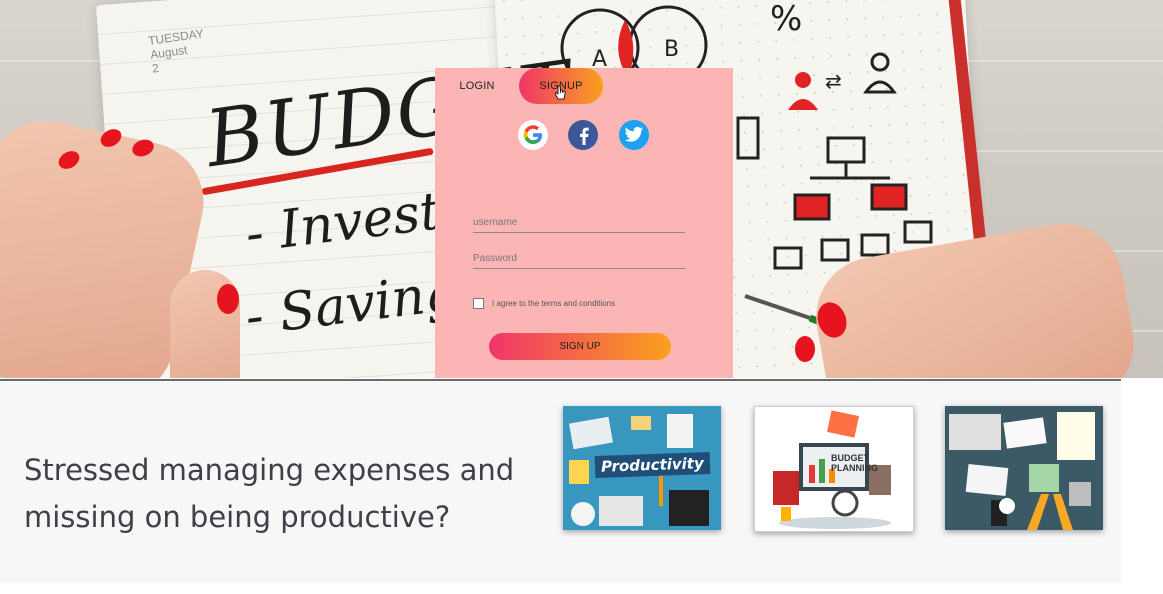  What do you see at coordinates (478, 303) in the screenshot?
I see `terms-checkbox` at bounding box center [478, 303].